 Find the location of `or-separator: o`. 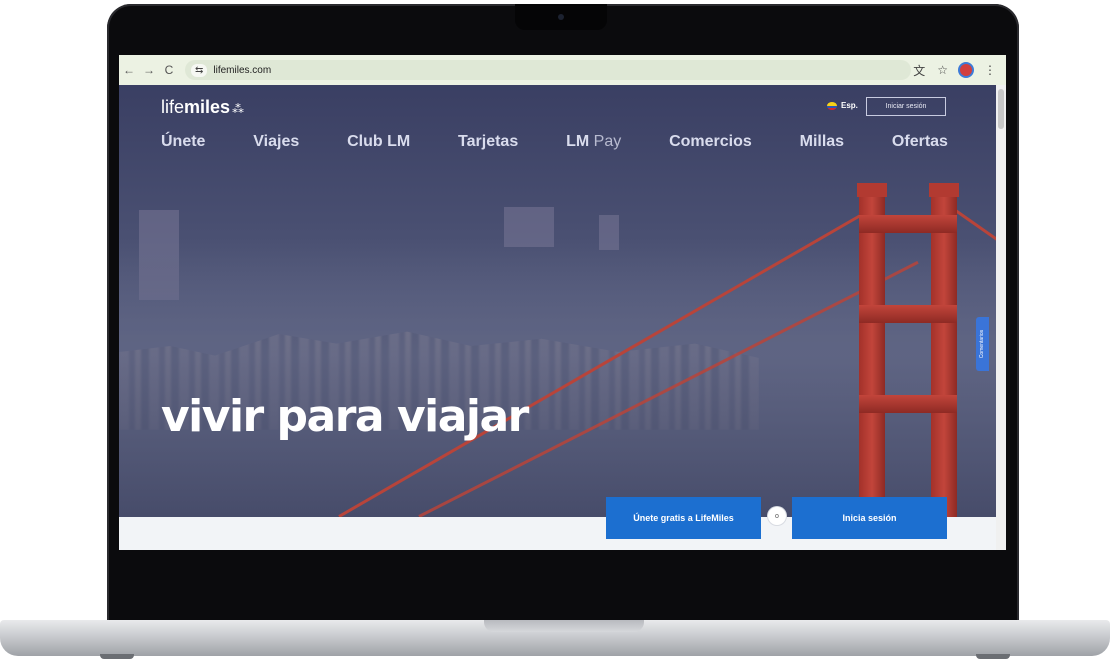

or-separator: o is located at coordinates (777, 516).